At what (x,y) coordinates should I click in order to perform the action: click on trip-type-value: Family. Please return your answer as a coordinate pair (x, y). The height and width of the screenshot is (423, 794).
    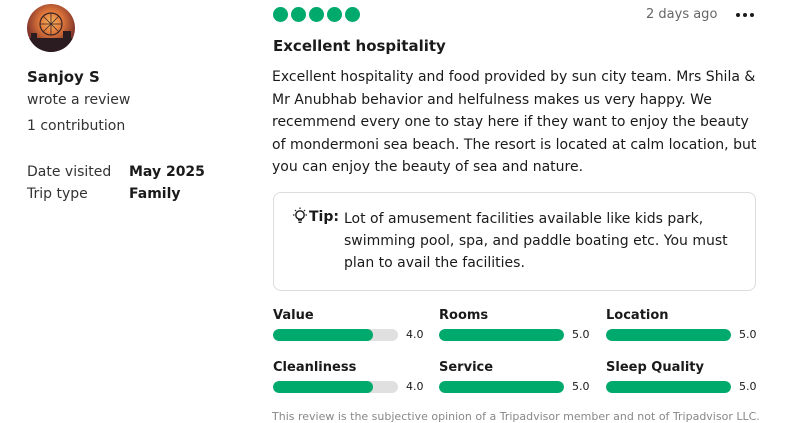
    Looking at the image, I should click on (155, 194).